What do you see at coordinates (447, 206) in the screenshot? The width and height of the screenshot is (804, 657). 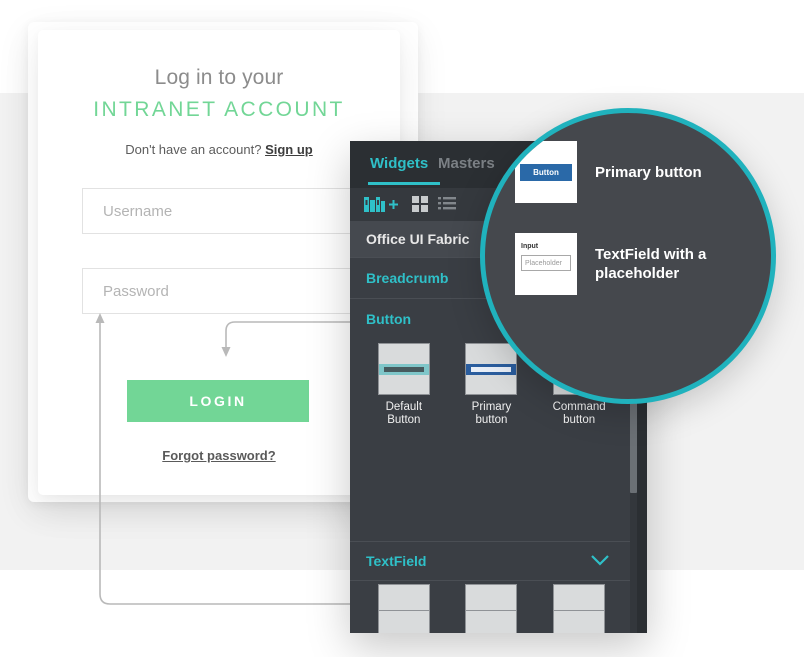 I see `list-view-icon` at bounding box center [447, 206].